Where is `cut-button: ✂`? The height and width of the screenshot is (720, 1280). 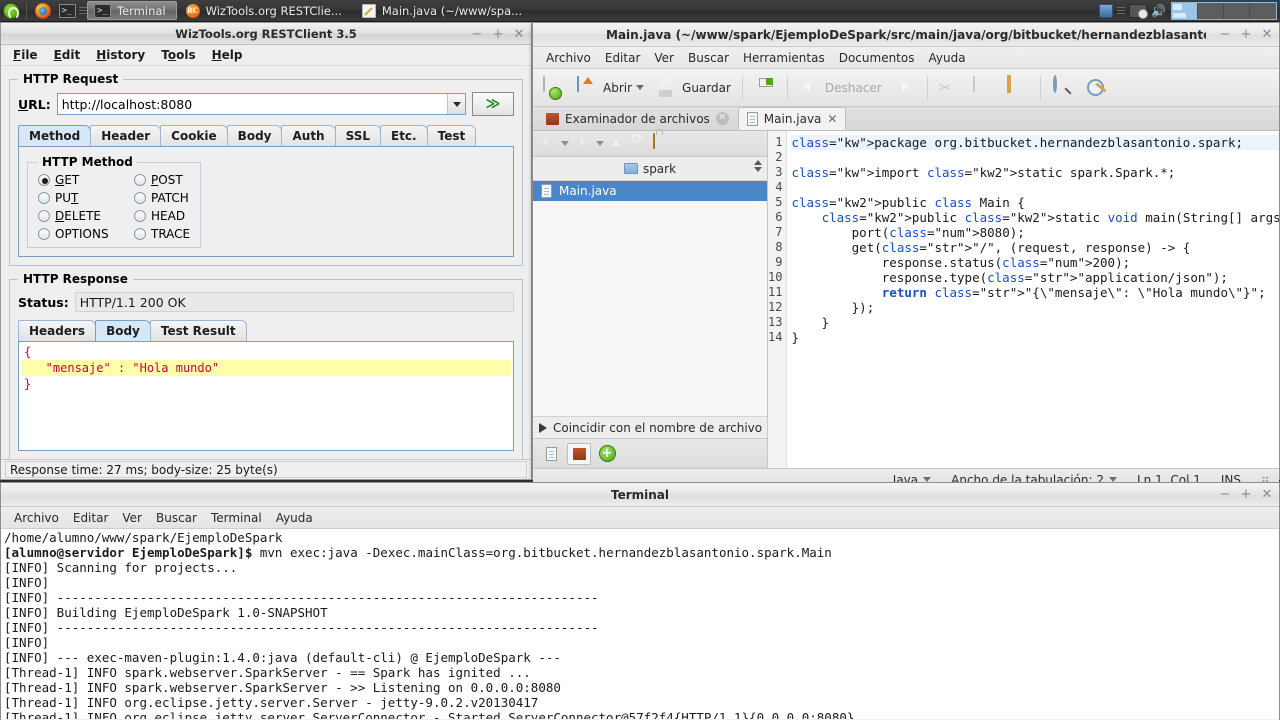 cut-button: ✂ is located at coordinates (950, 88).